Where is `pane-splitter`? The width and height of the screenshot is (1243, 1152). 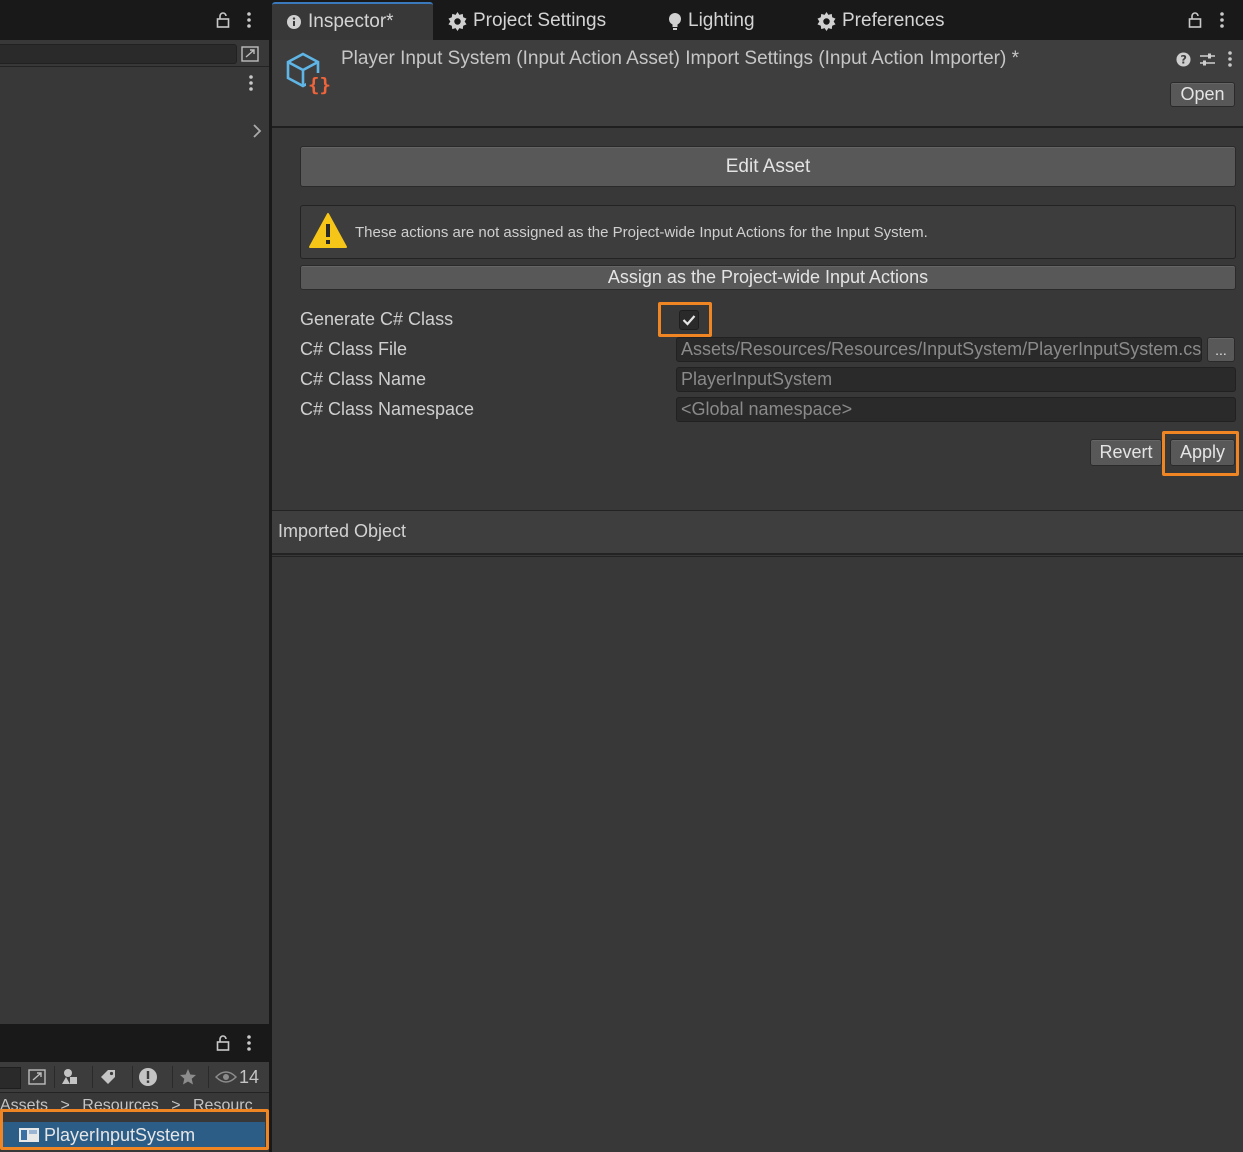
pane-splitter is located at coordinates (270, 576).